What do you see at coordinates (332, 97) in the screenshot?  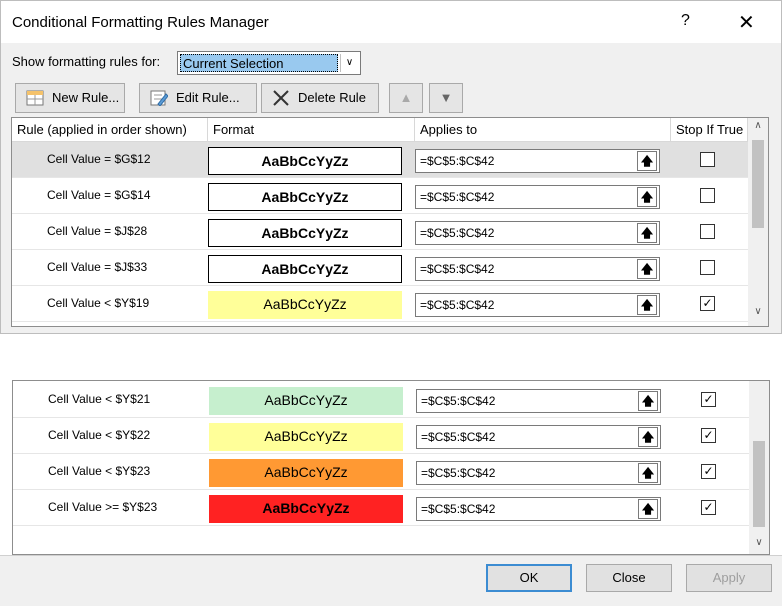 I see `delete-rule-label: Delete Rule` at bounding box center [332, 97].